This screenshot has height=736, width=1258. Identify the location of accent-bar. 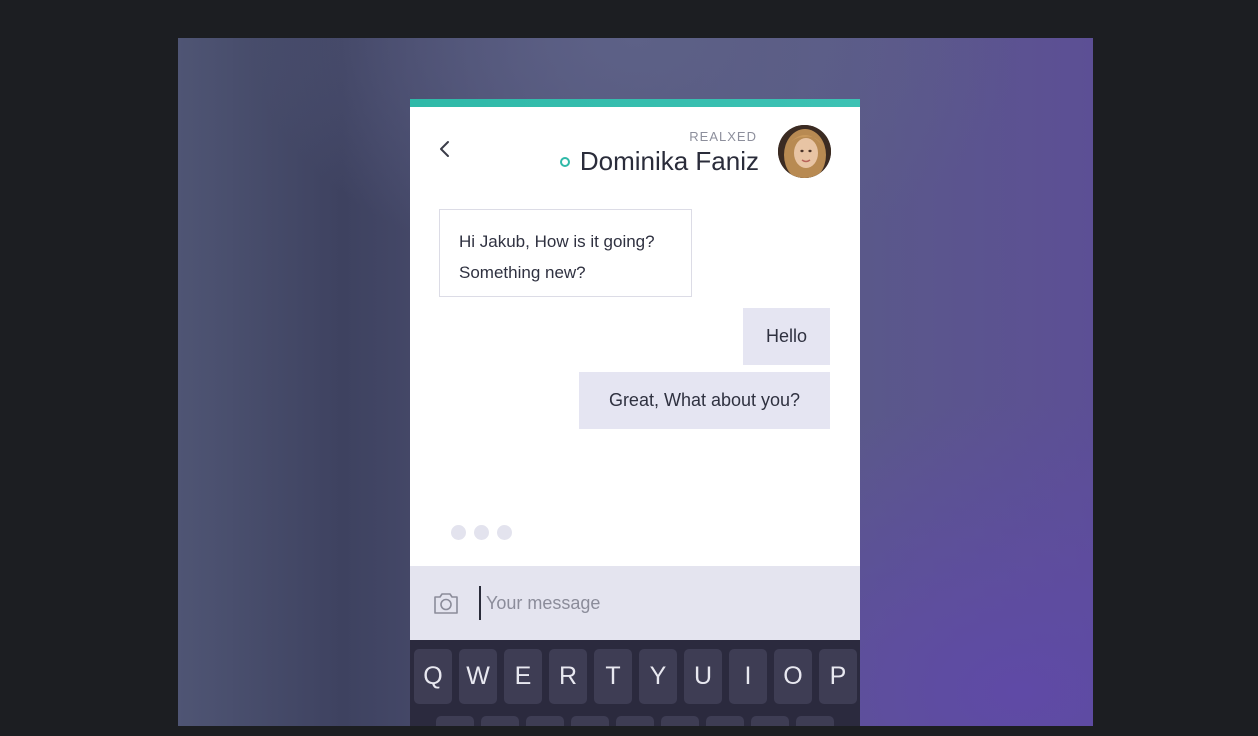
(635, 103).